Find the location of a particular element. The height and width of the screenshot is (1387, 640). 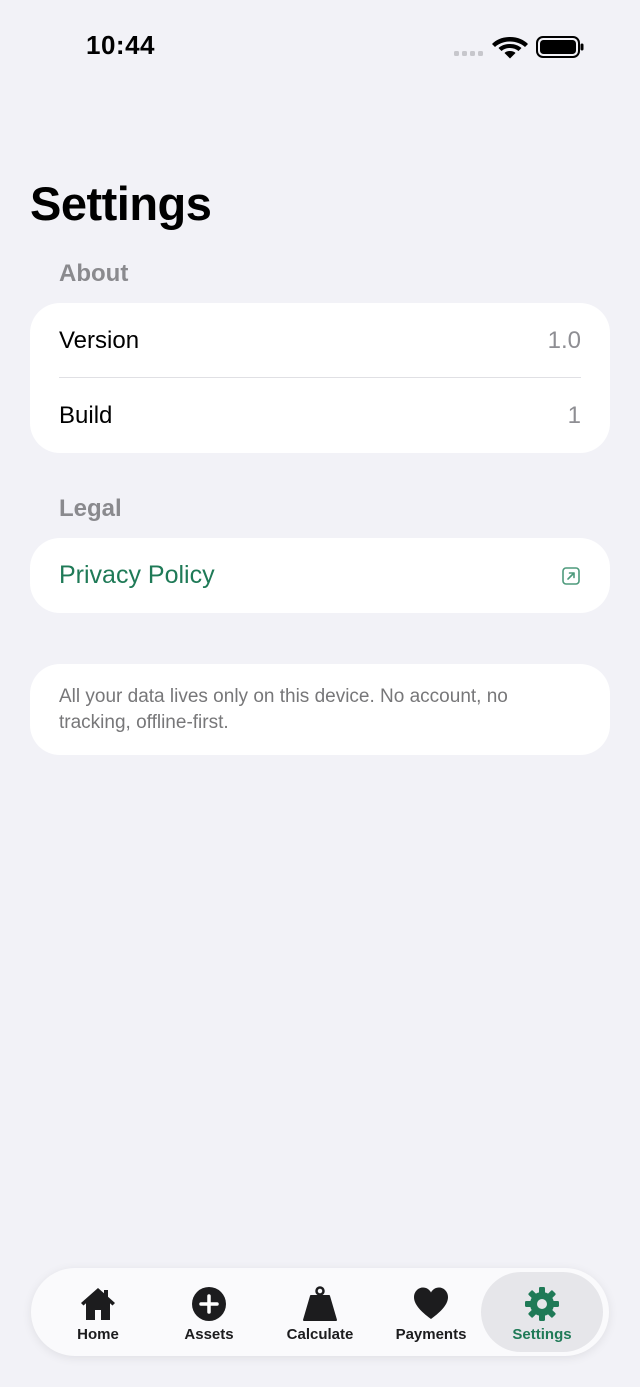

status-icons is located at coordinates (519, 47).